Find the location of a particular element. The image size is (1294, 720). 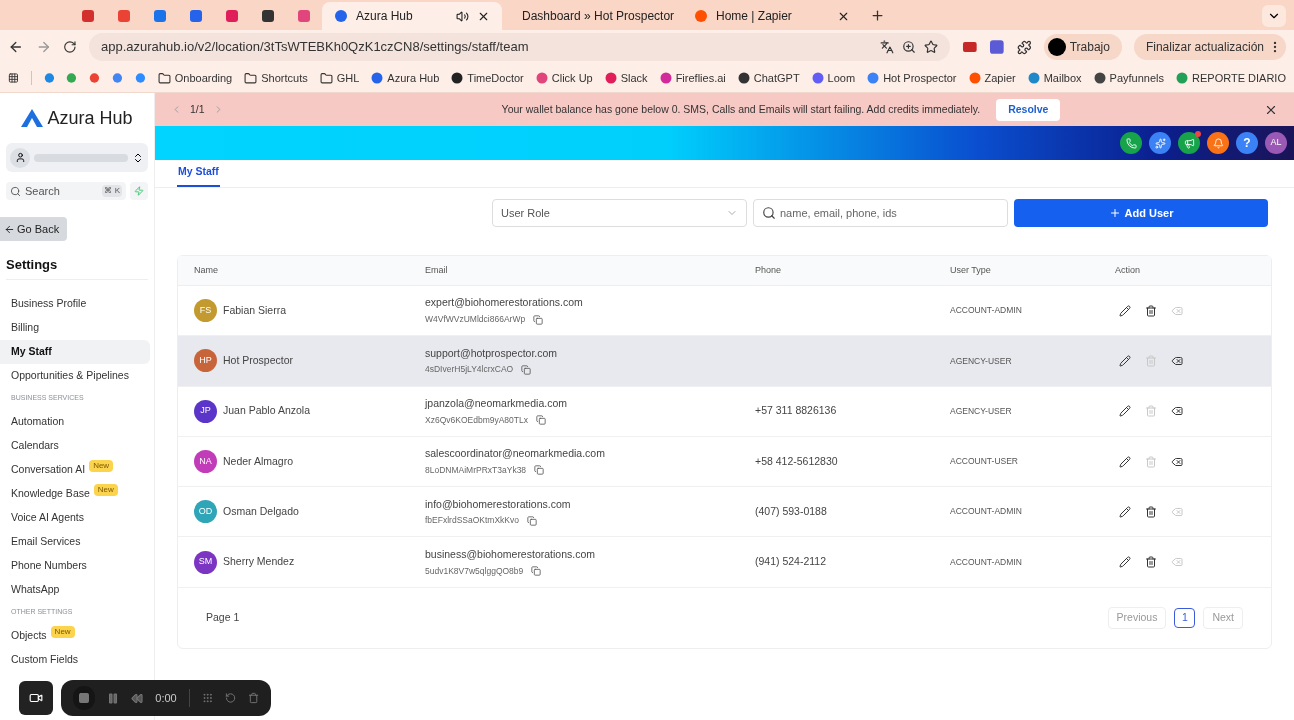

speaker-icon is located at coordinates (462, 16).